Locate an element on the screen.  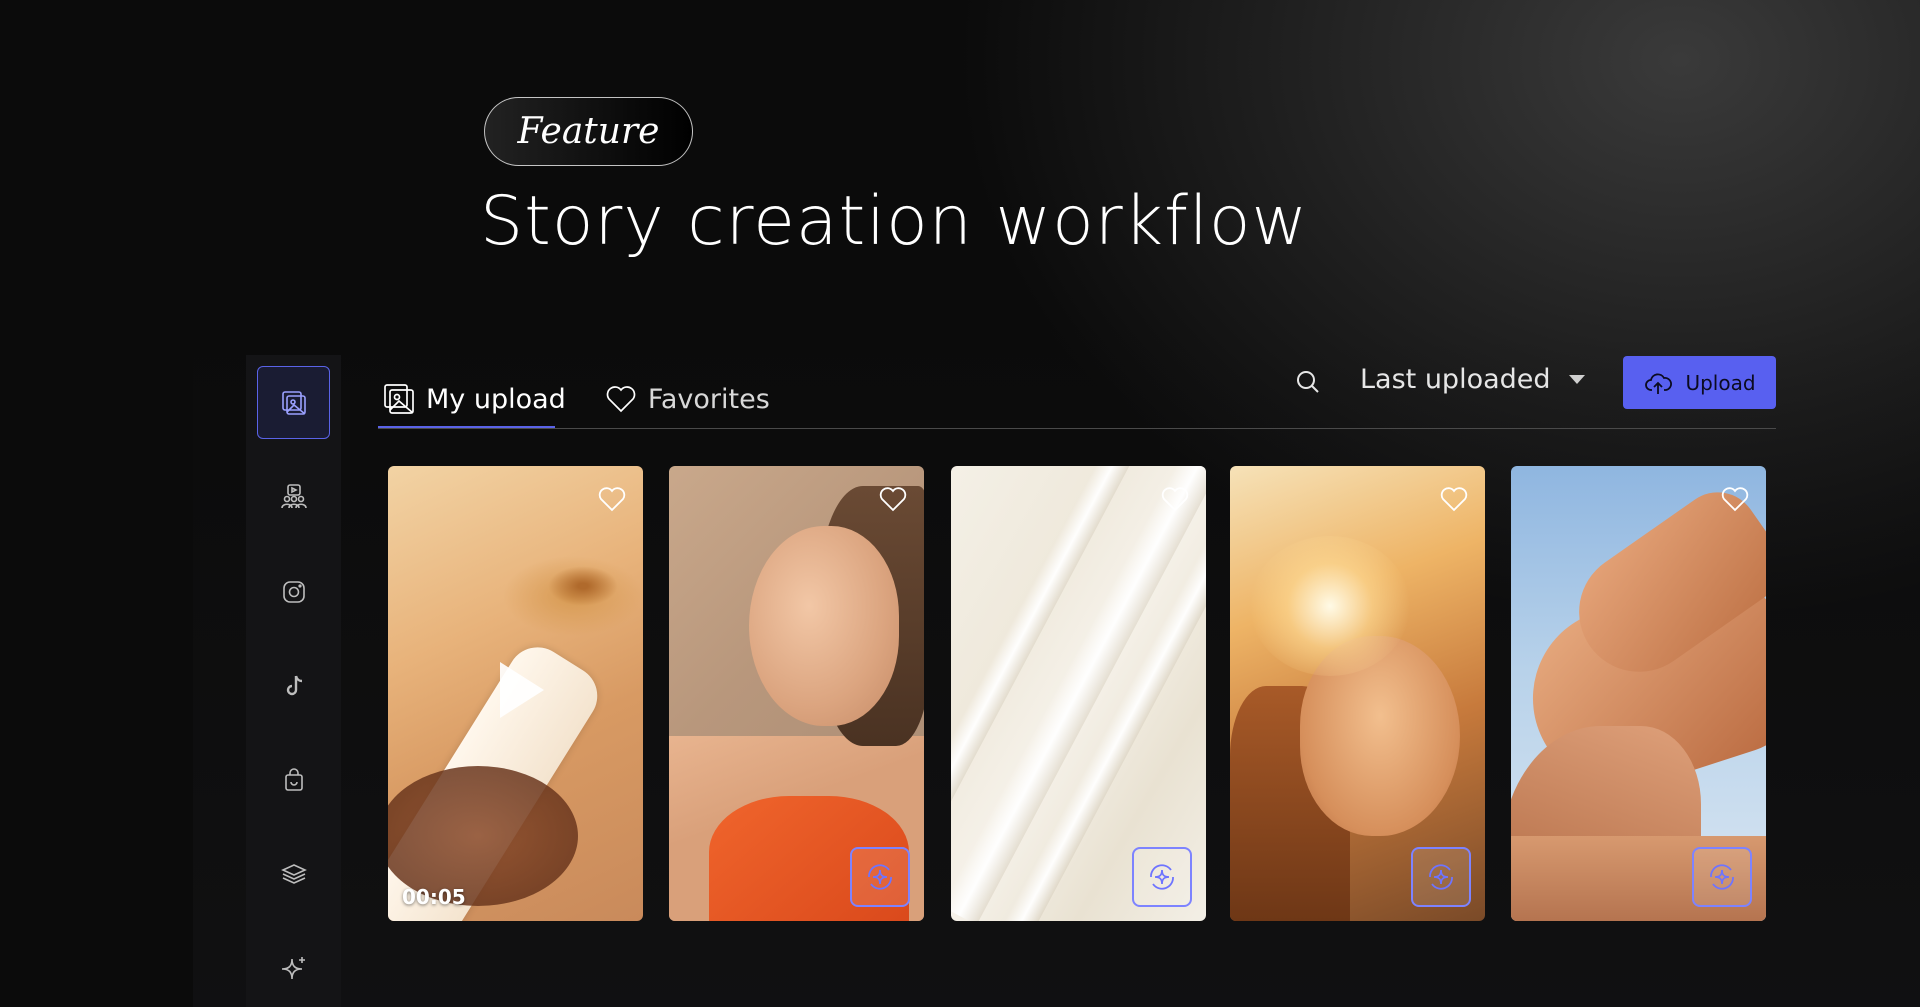
shopping-bag-icon is located at coordinates (293, 779).